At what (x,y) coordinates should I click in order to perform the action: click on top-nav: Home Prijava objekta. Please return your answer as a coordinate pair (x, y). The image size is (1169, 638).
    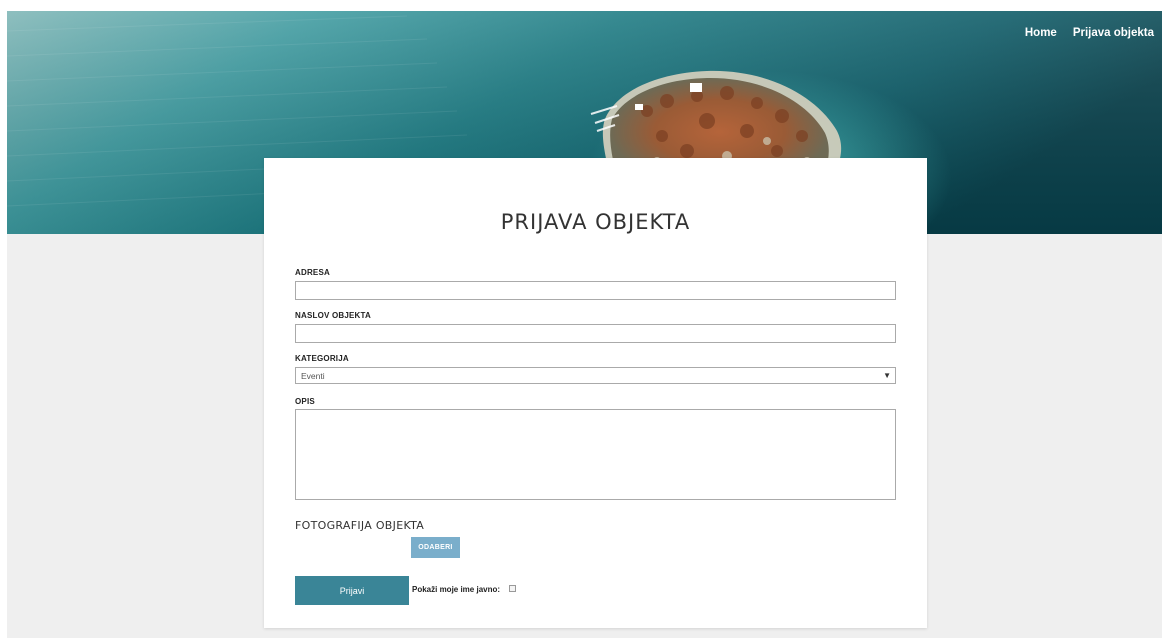
    Looking at the image, I should click on (1089, 33).